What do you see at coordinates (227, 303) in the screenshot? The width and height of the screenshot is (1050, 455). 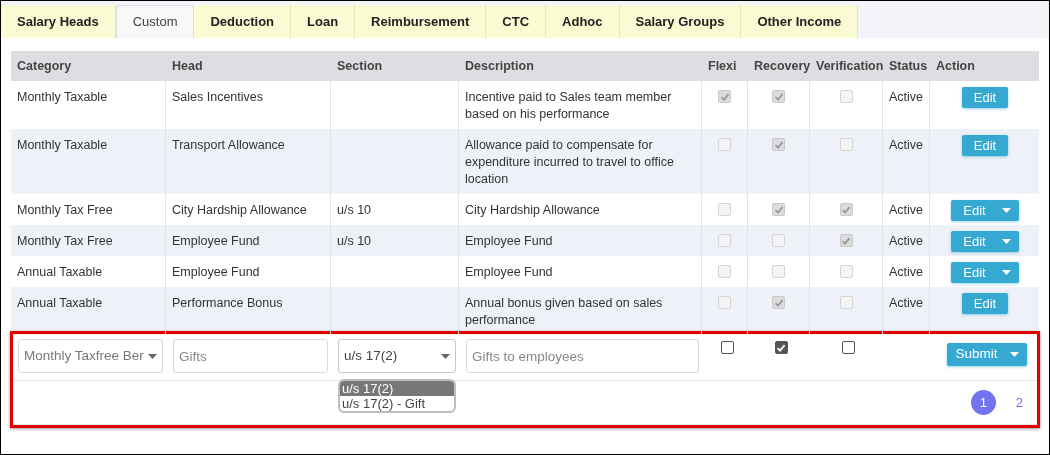 I see `table-cell: Performance Bonus` at bounding box center [227, 303].